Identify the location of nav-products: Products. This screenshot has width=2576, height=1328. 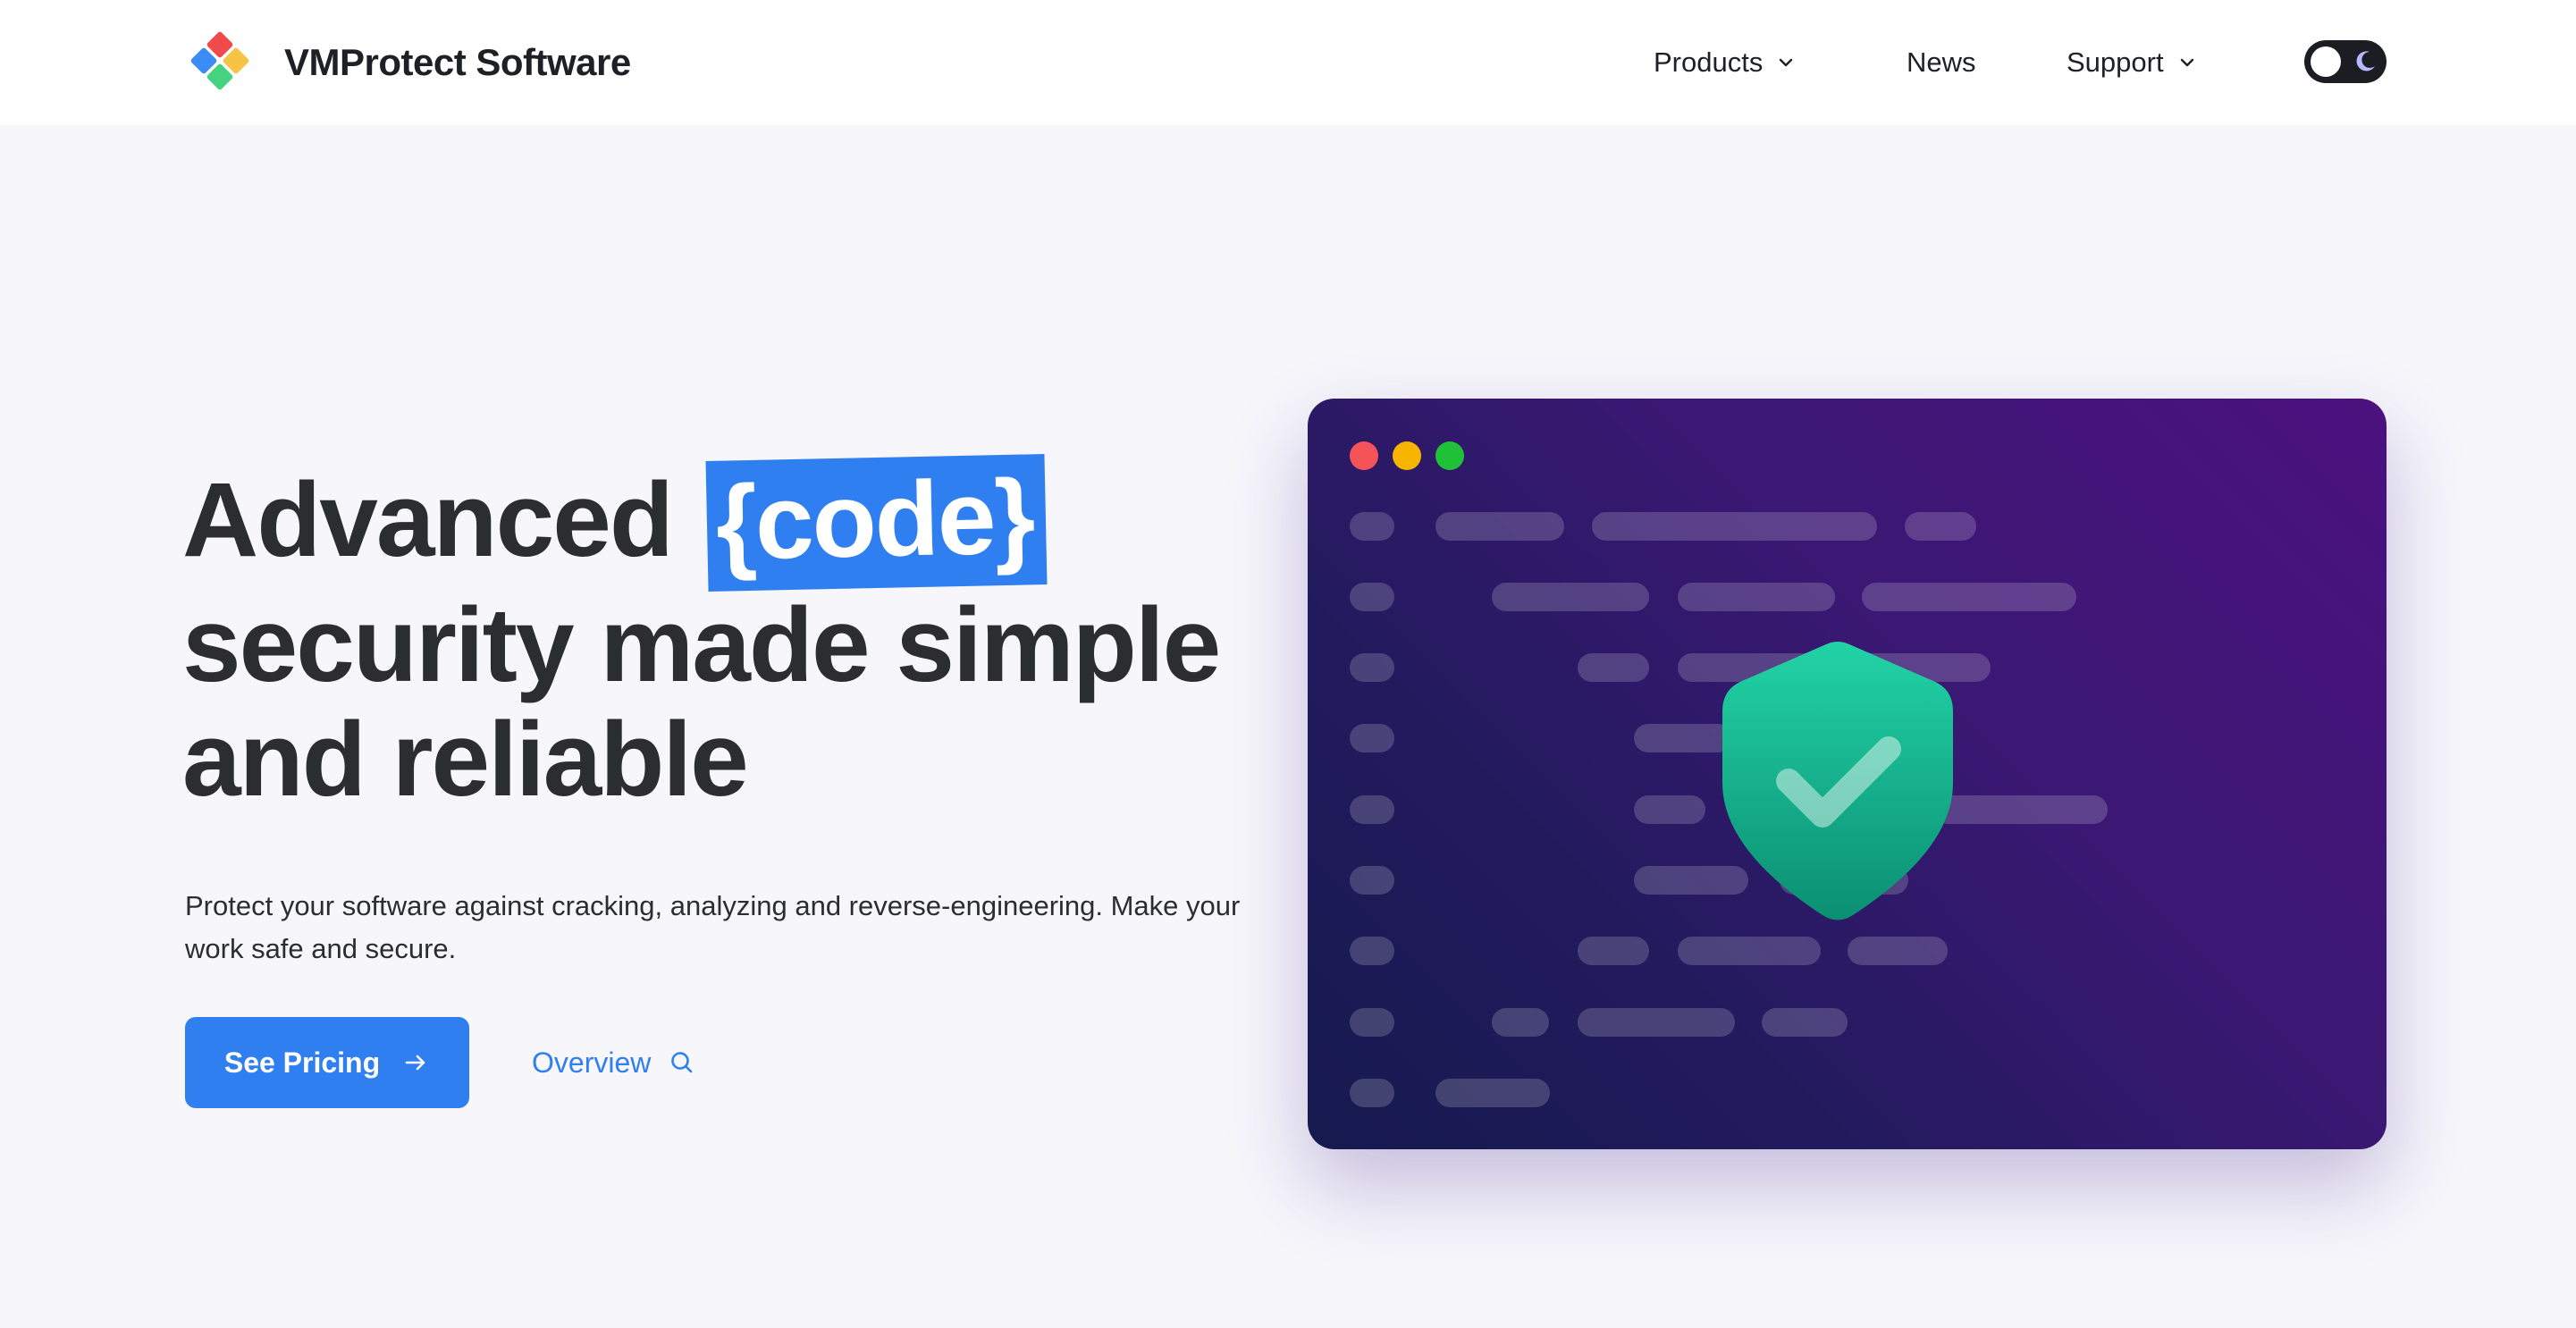
(1725, 62).